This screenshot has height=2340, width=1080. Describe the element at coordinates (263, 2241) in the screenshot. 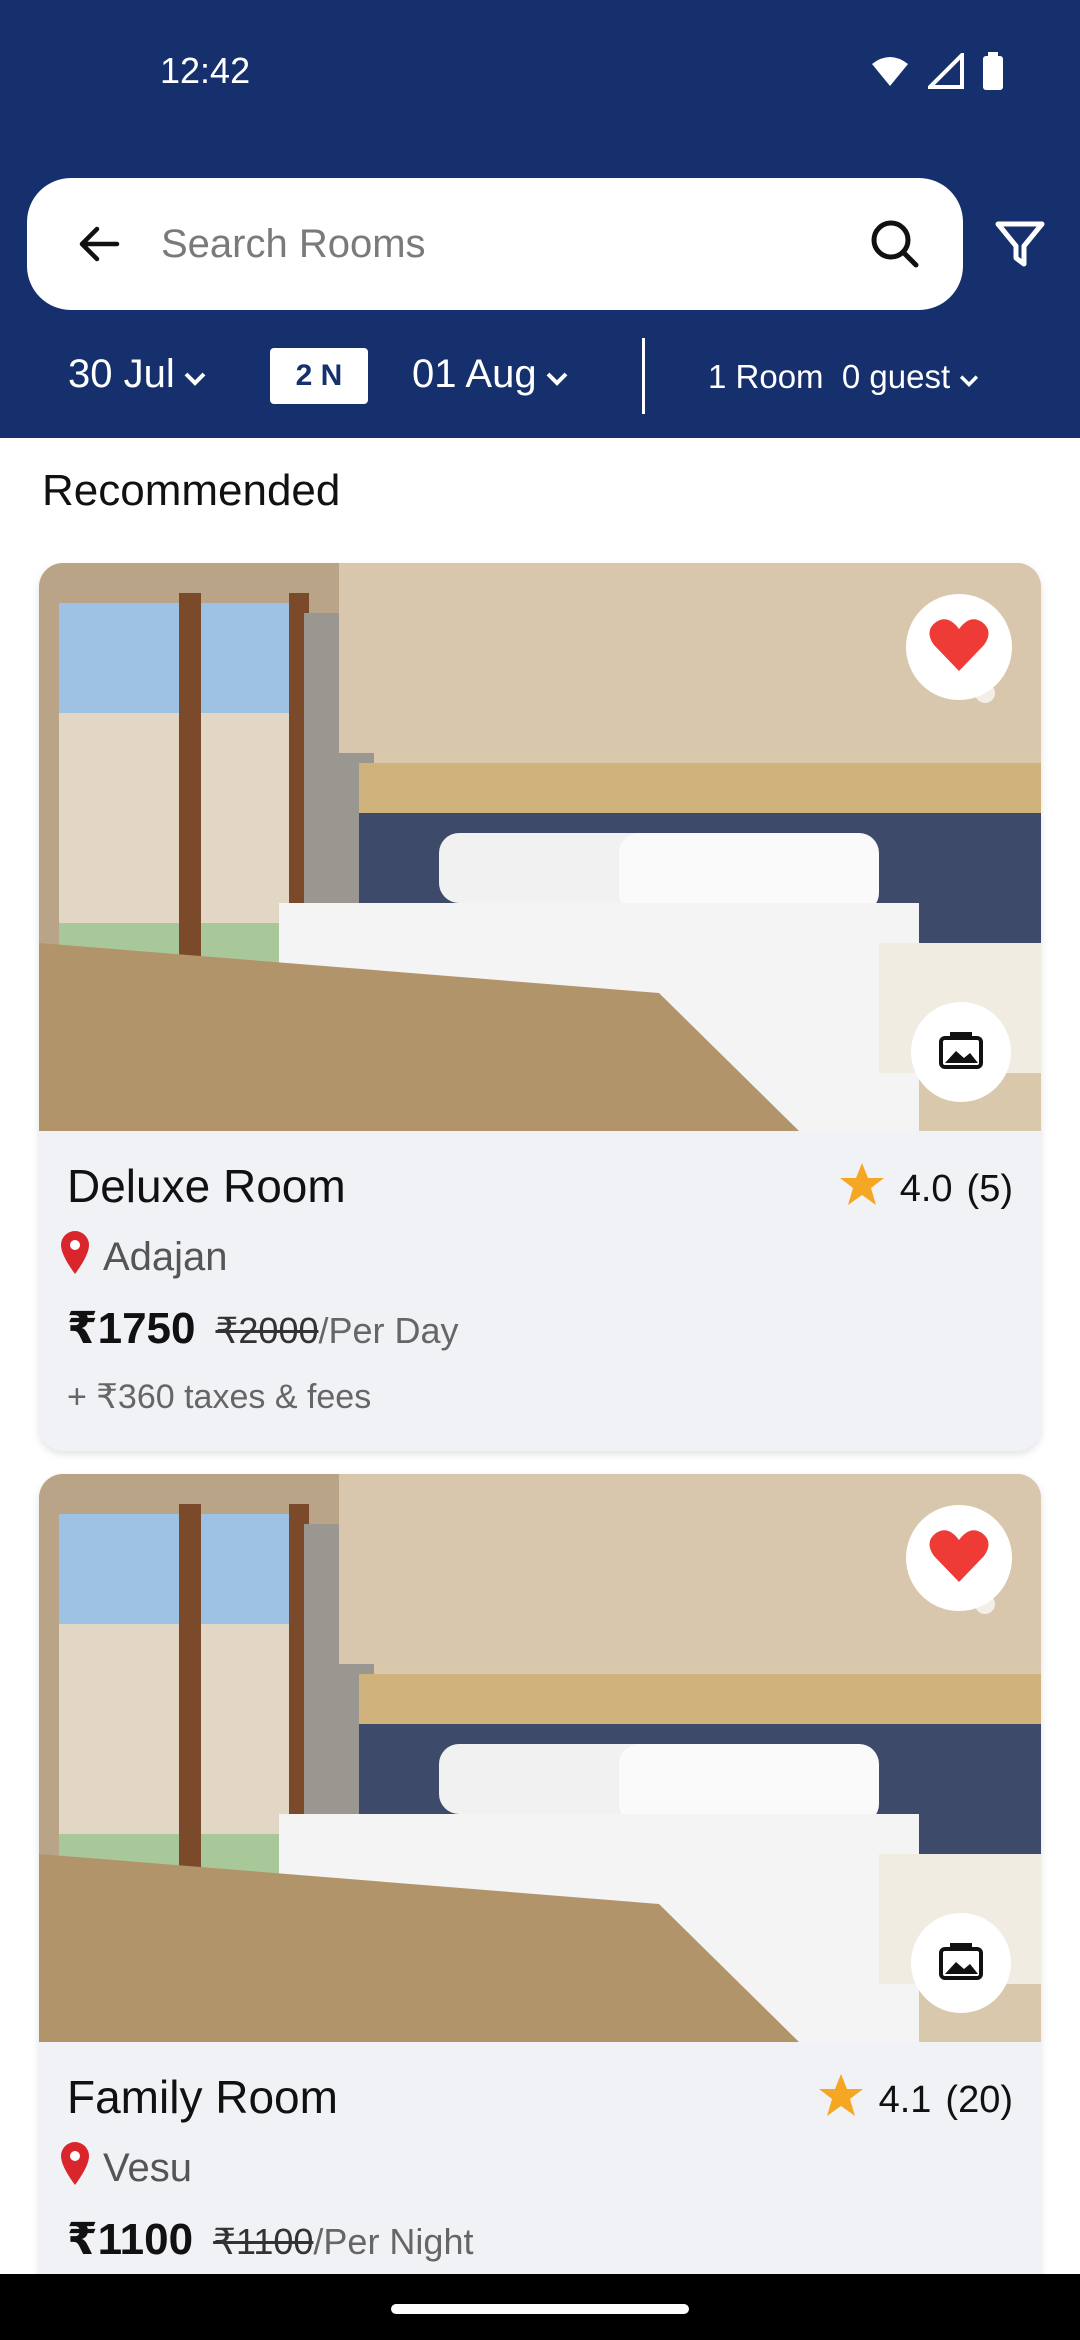

I see `original-price: ₹1100` at that location.